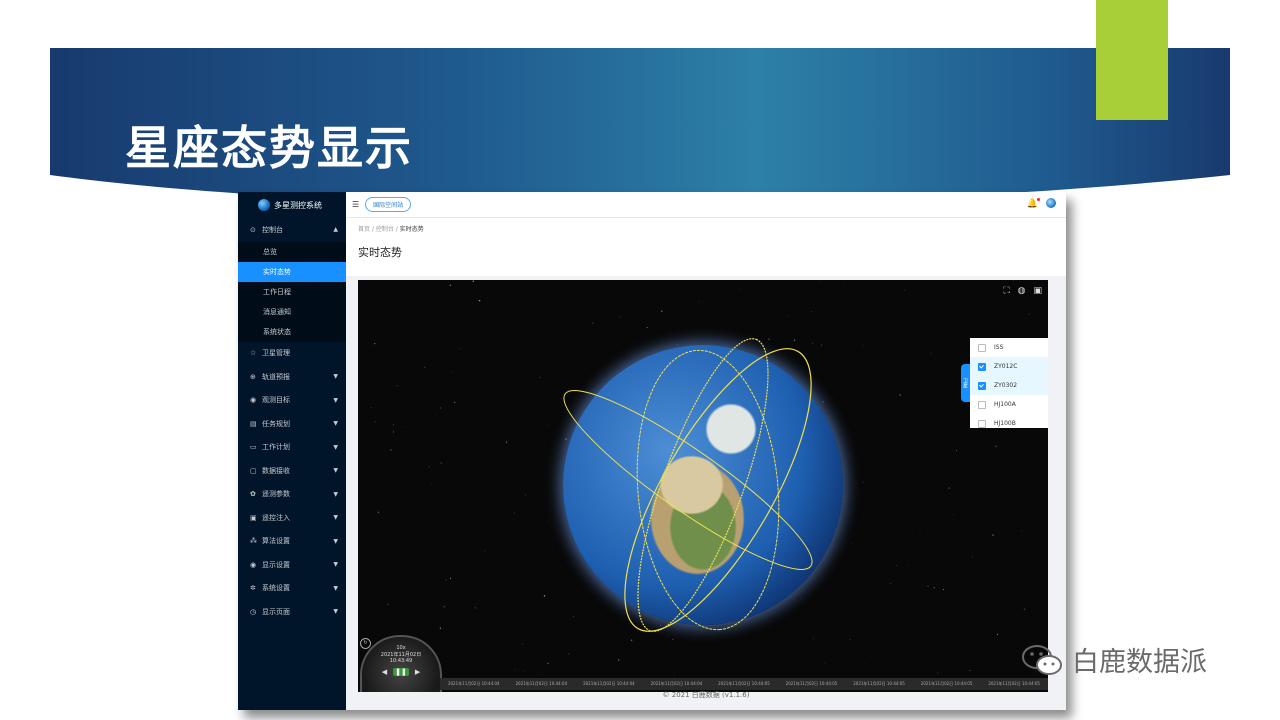  What do you see at coordinates (253, 541) in the screenshot?
I see `network-icon: ⁂` at bounding box center [253, 541].